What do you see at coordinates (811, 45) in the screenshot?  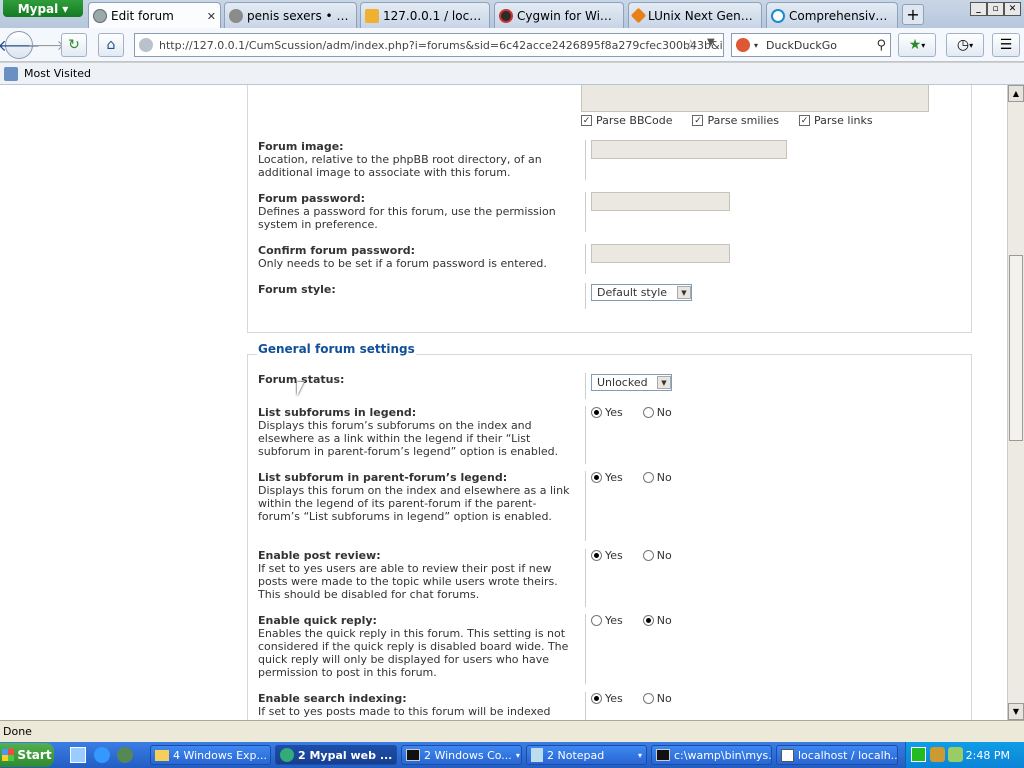 I see `search-field: ▾ DuckDuckGo ⚲` at bounding box center [811, 45].